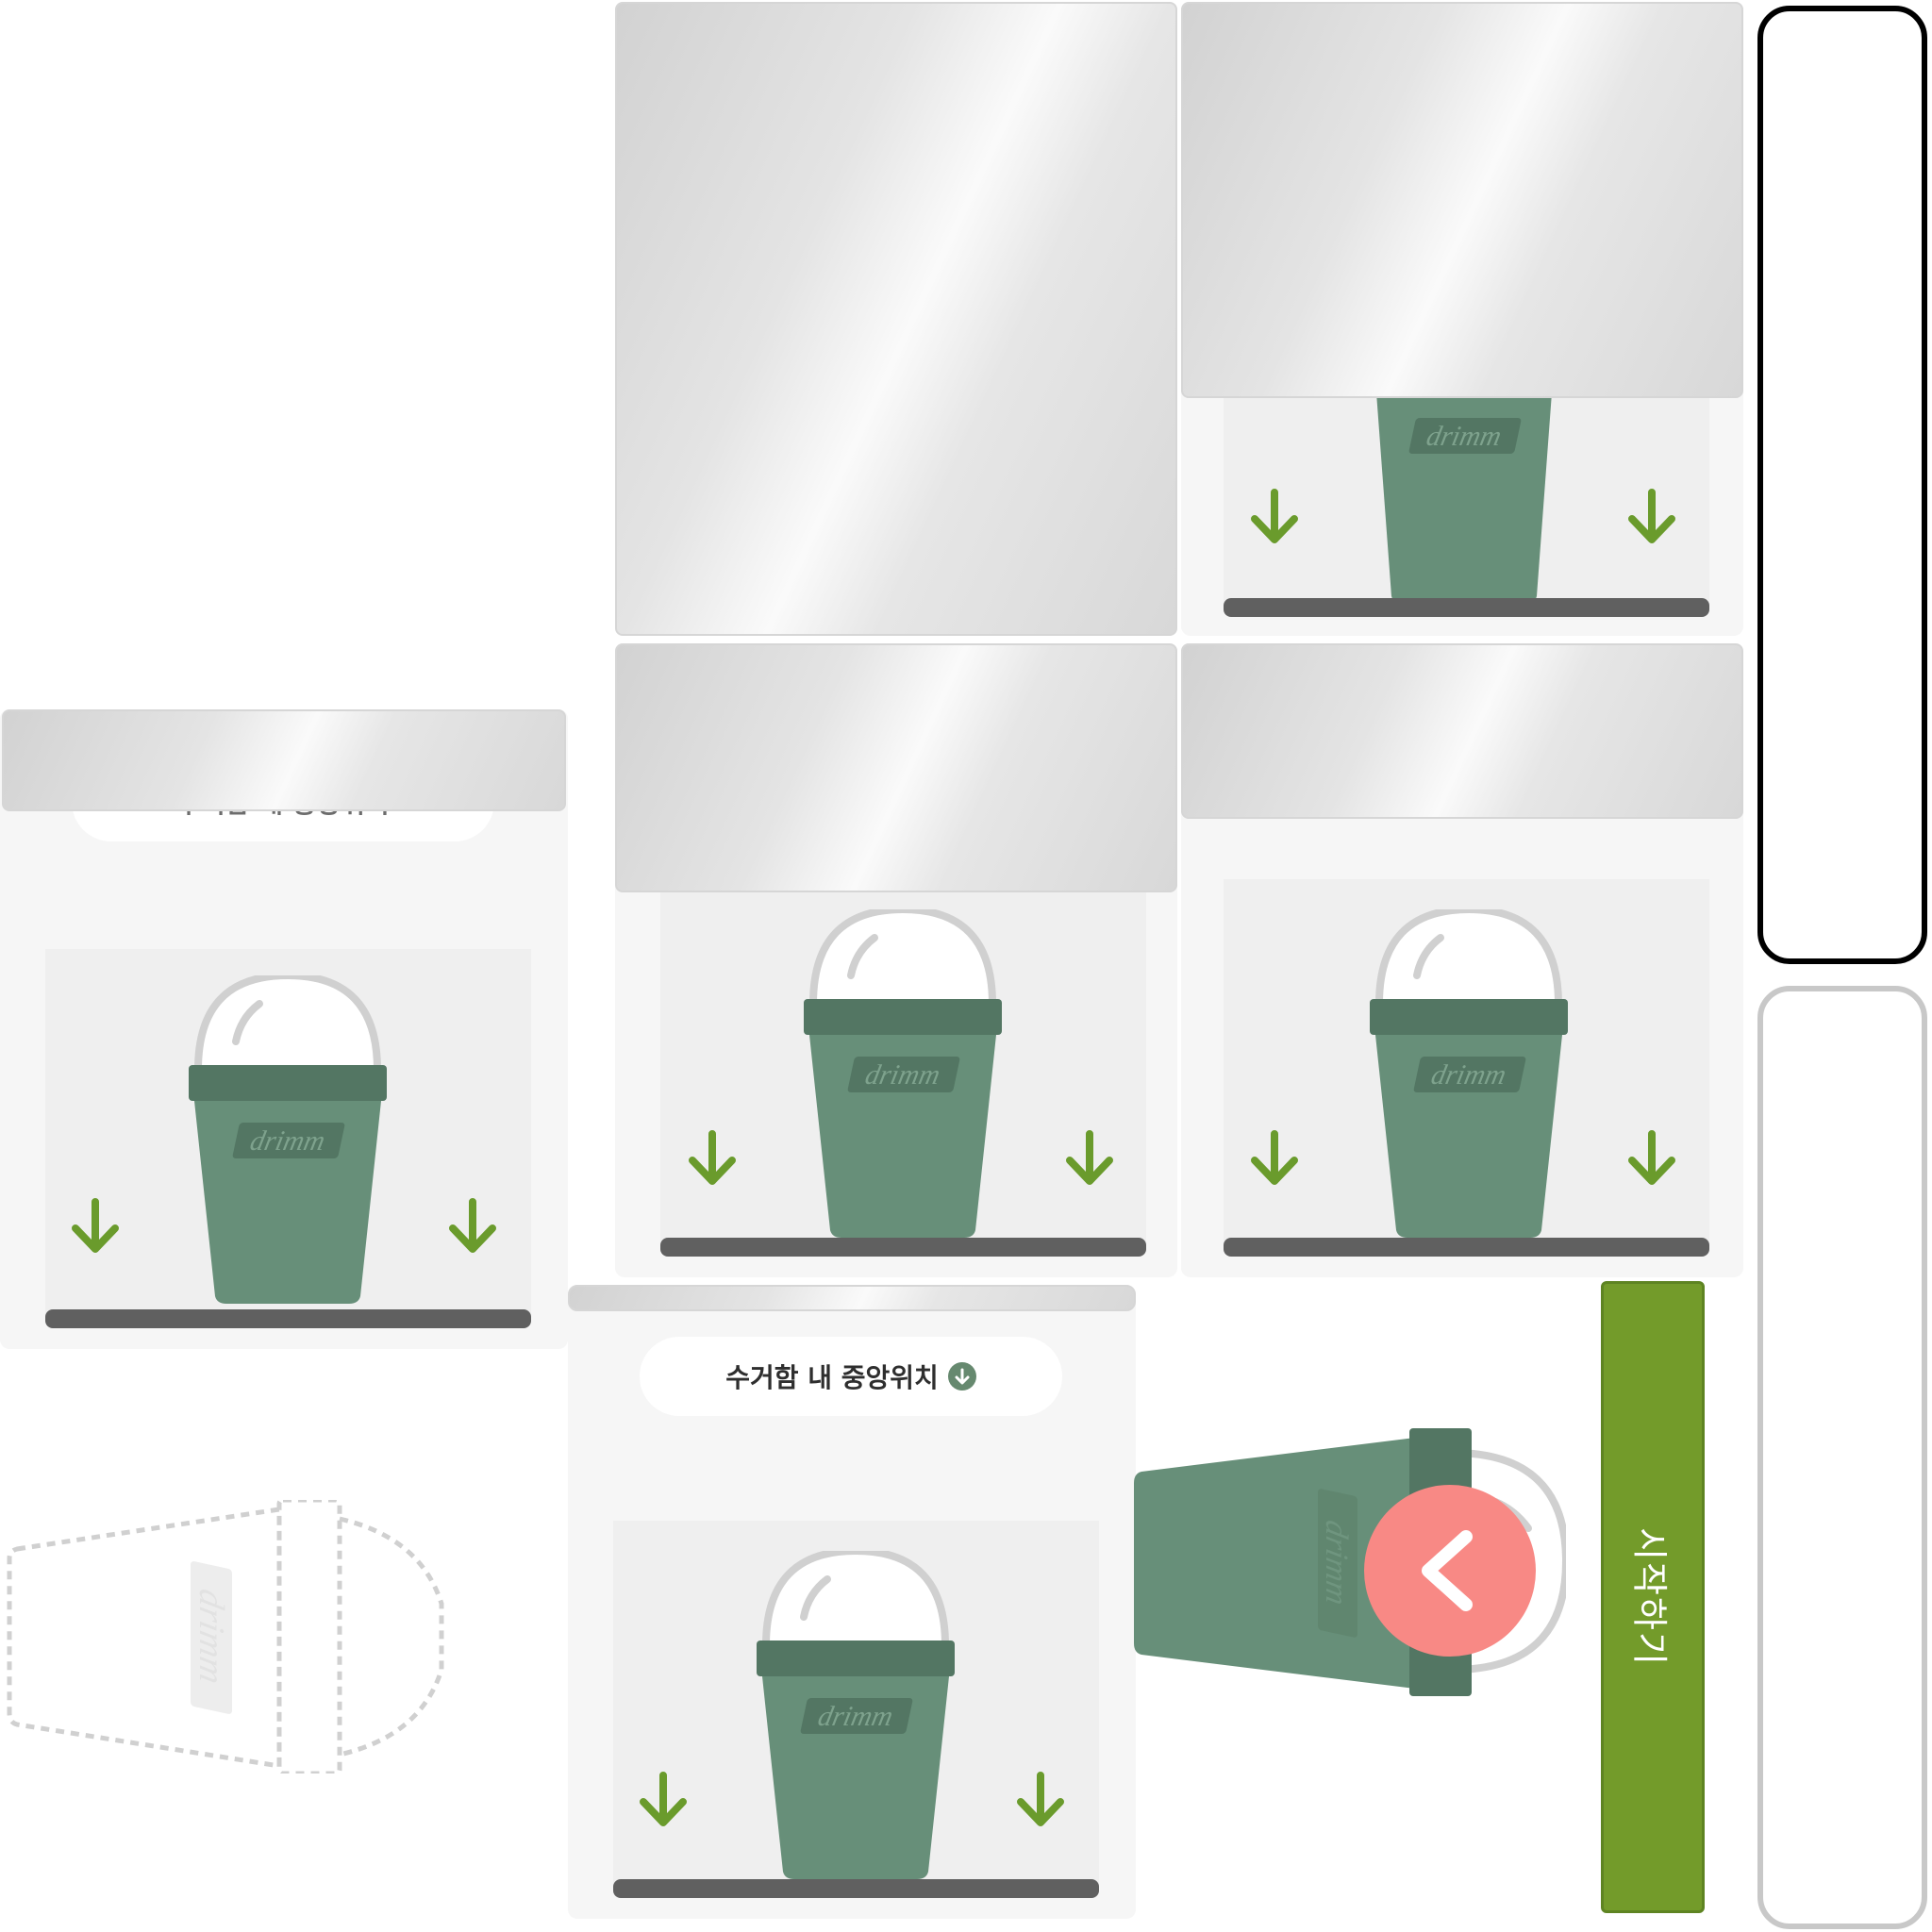  I want to click on back-button, so click(1450, 1571).